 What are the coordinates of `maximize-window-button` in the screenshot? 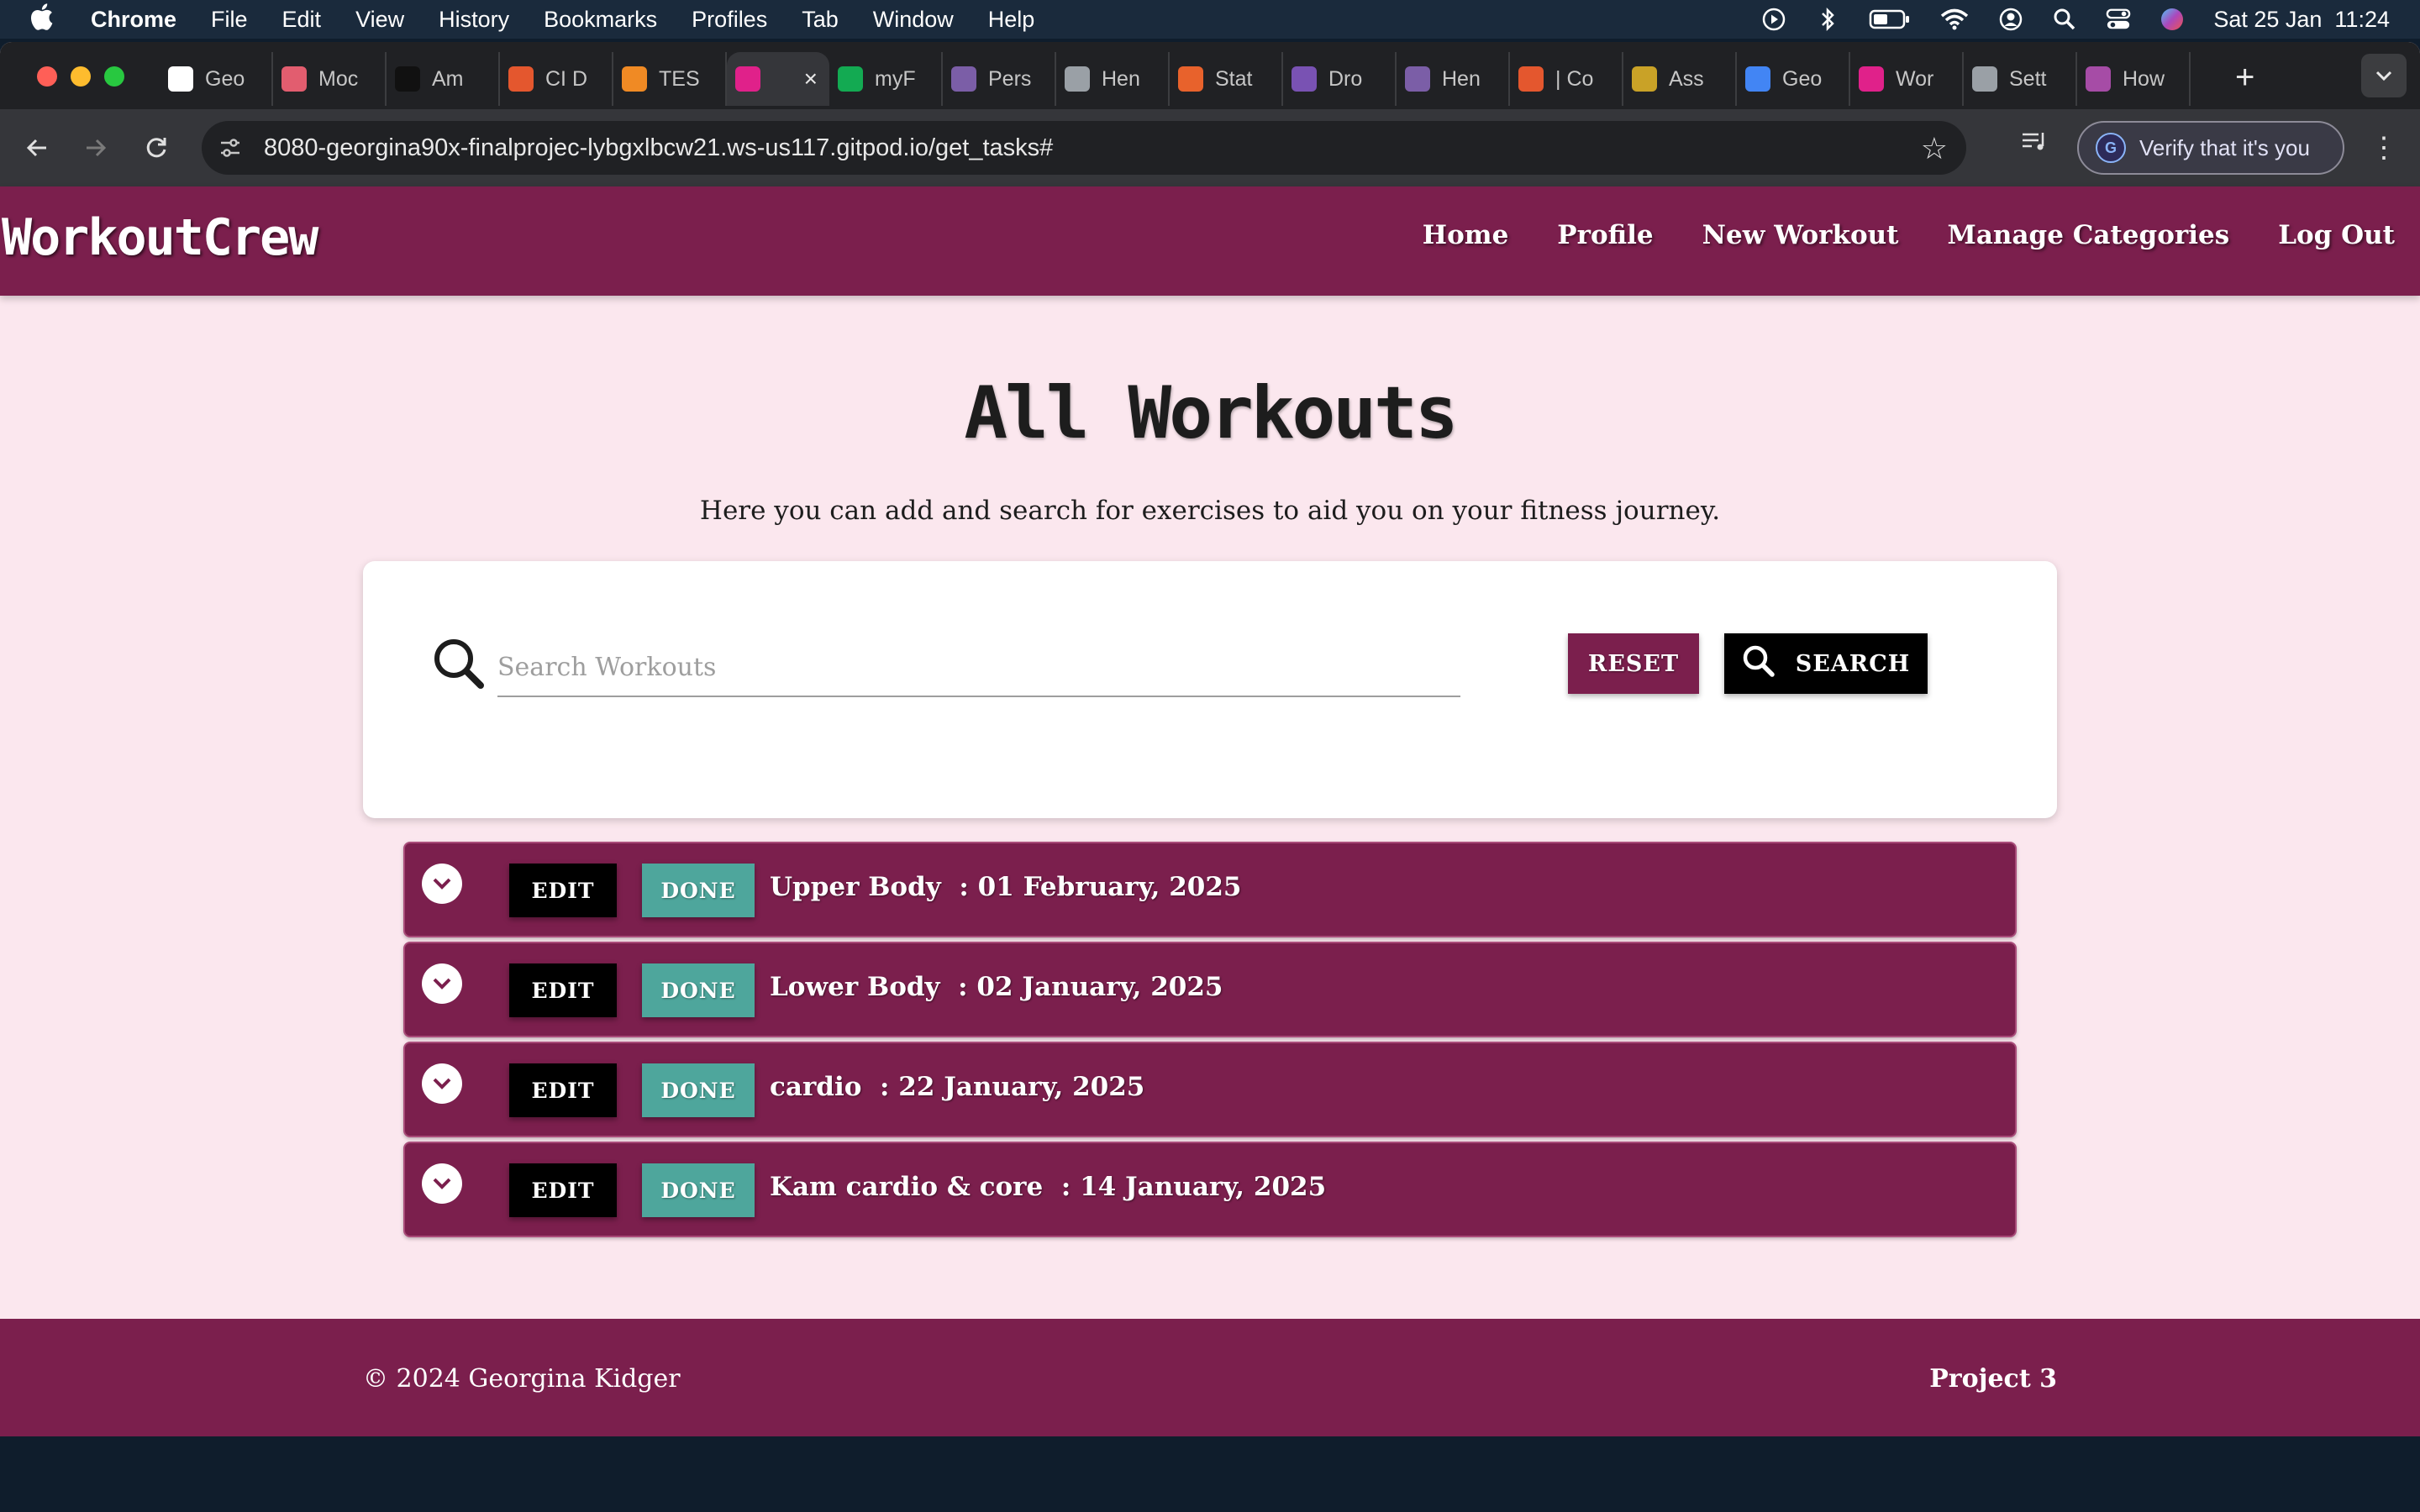 It's located at (114, 76).